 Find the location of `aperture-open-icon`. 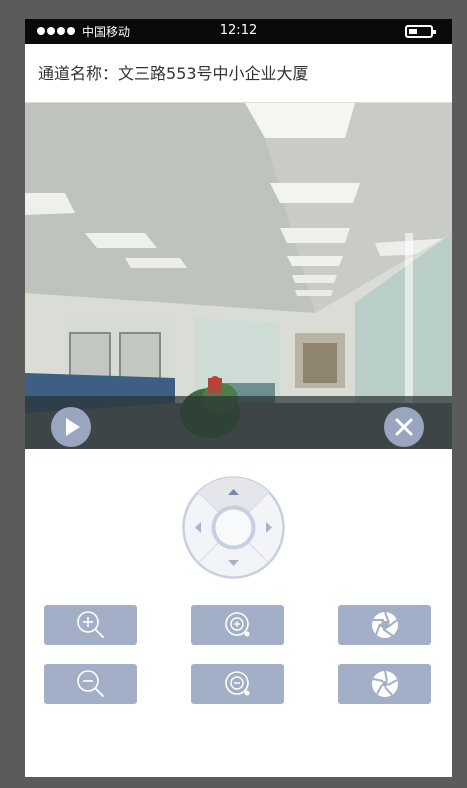

aperture-open-icon is located at coordinates (384, 624).